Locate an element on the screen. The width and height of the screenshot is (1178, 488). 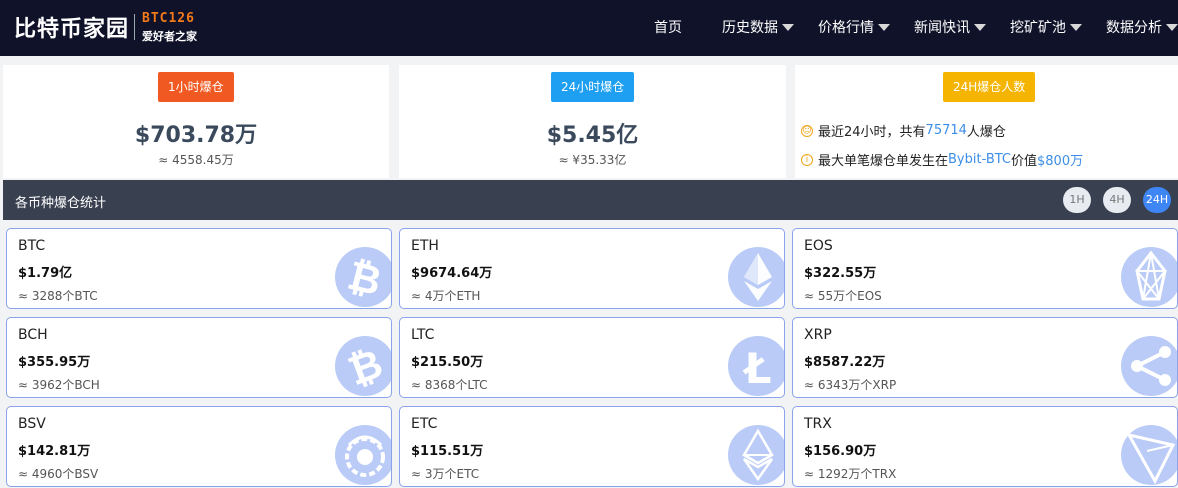
coin-card-bsv: BSV $142.81万 ≈ 4960个BSV is located at coordinates (199, 446).